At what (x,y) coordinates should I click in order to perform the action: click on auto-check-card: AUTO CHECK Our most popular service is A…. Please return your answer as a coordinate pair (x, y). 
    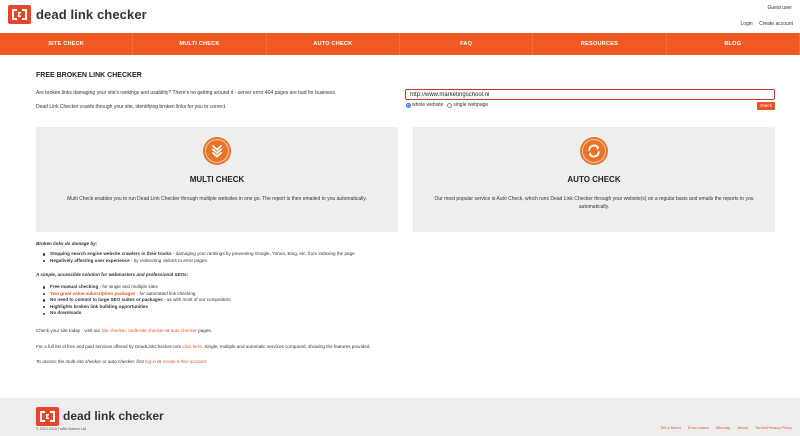
    Looking at the image, I should click on (594, 179).